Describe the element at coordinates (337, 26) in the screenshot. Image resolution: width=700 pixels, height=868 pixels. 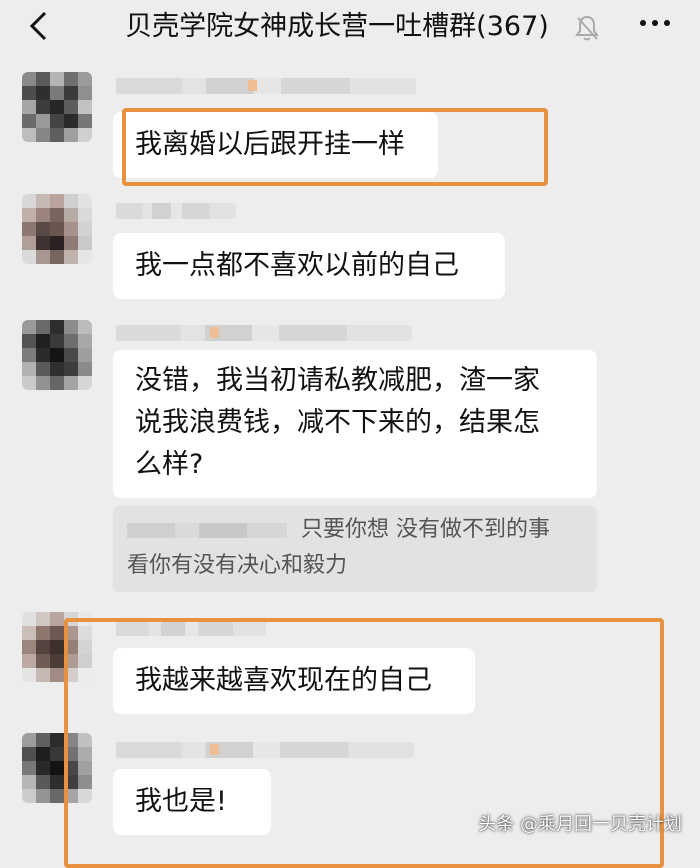
I see `chat-title: 贝壳学院女神成长营一吐槽群(367)` at that location.